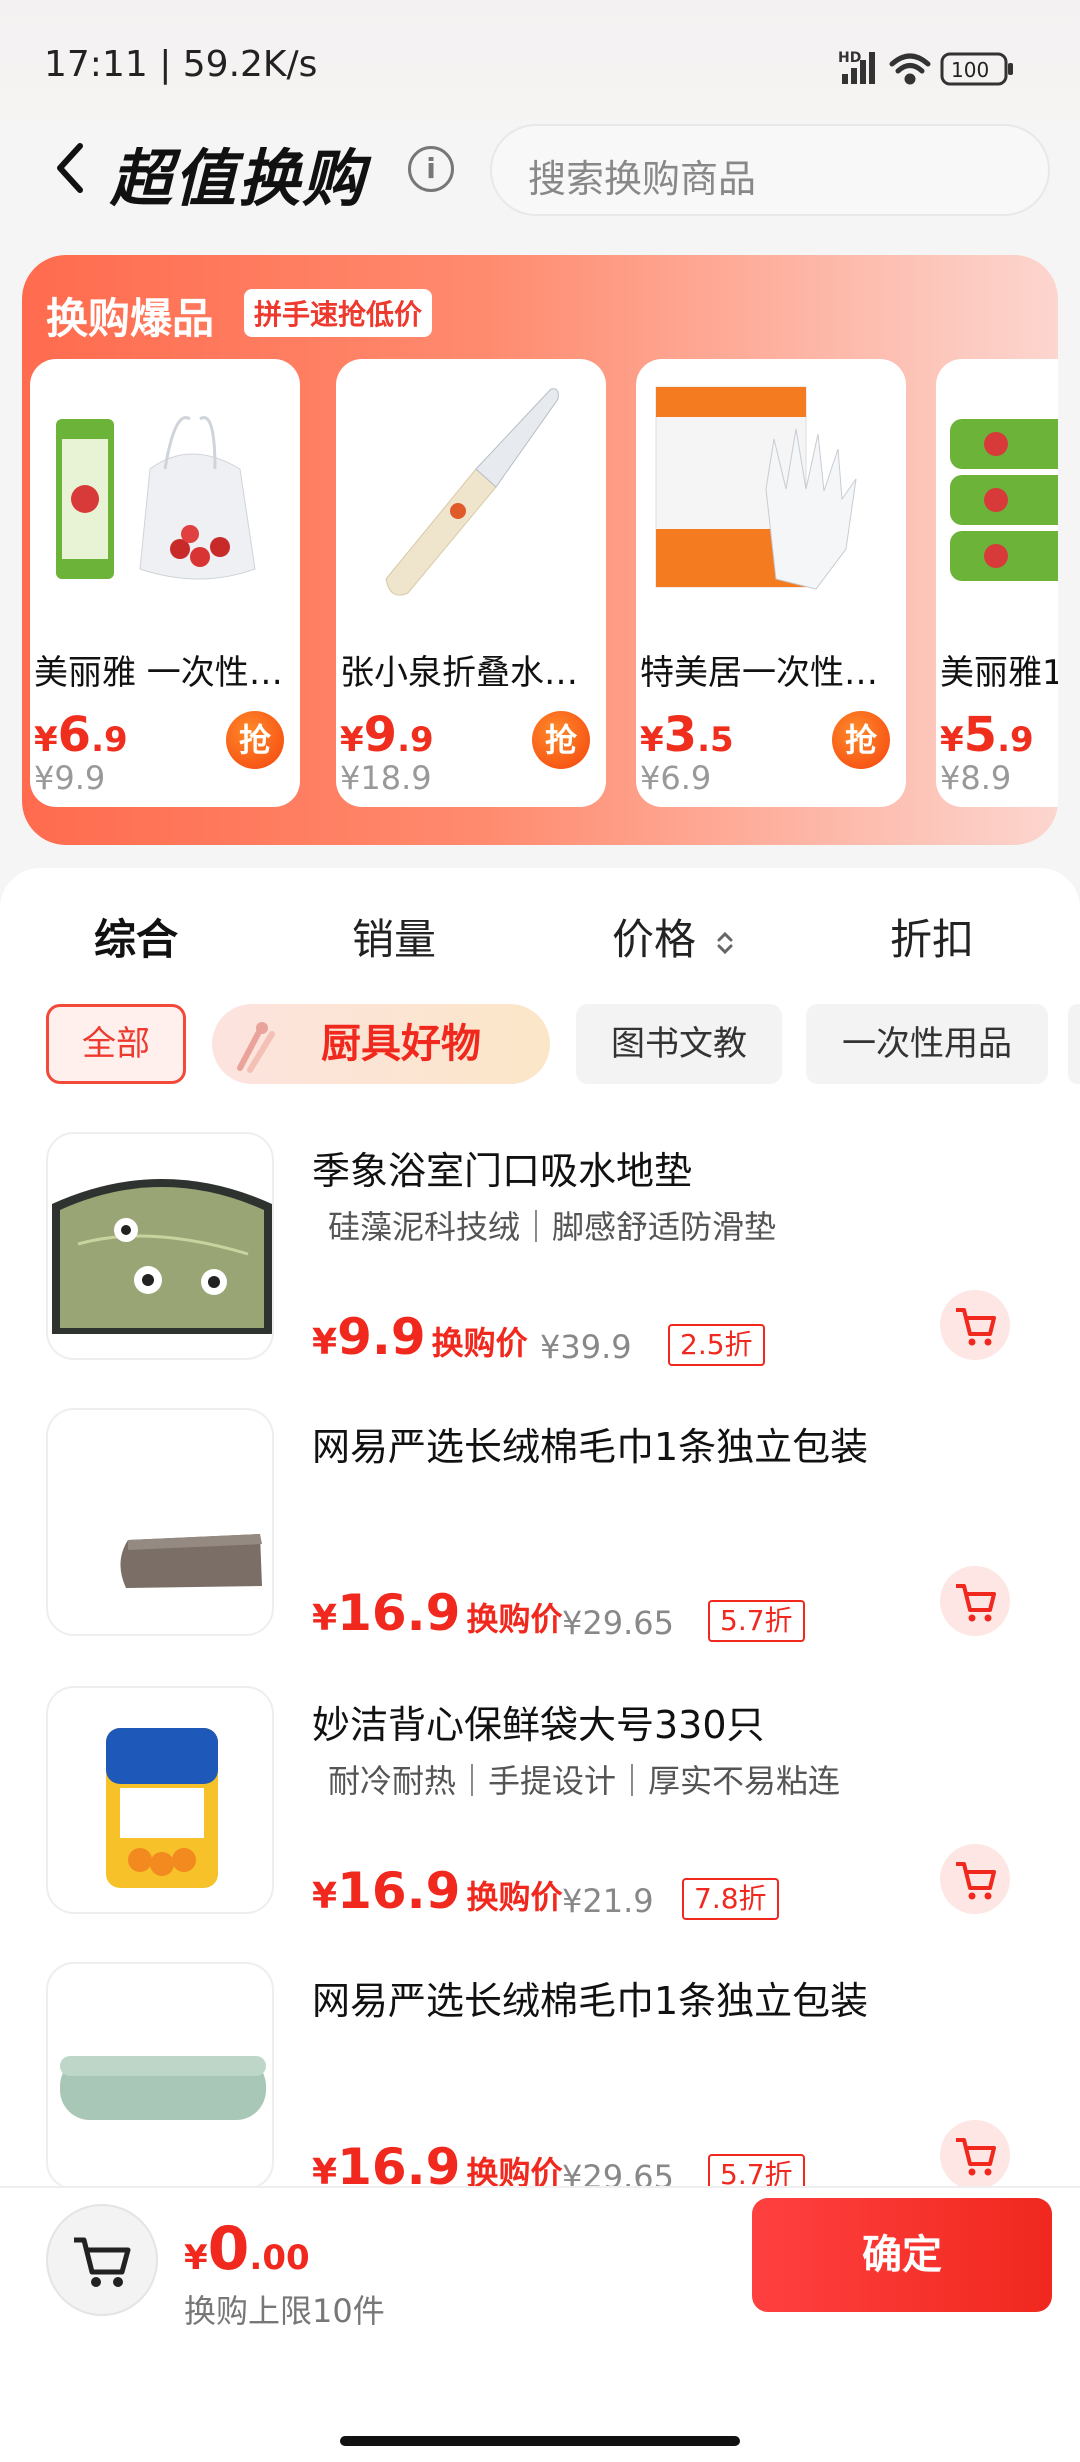  What do you see at coordinates (1074, 1044) in the screenshot?
I see `chip-more` at bounding box center [1074, 1044].